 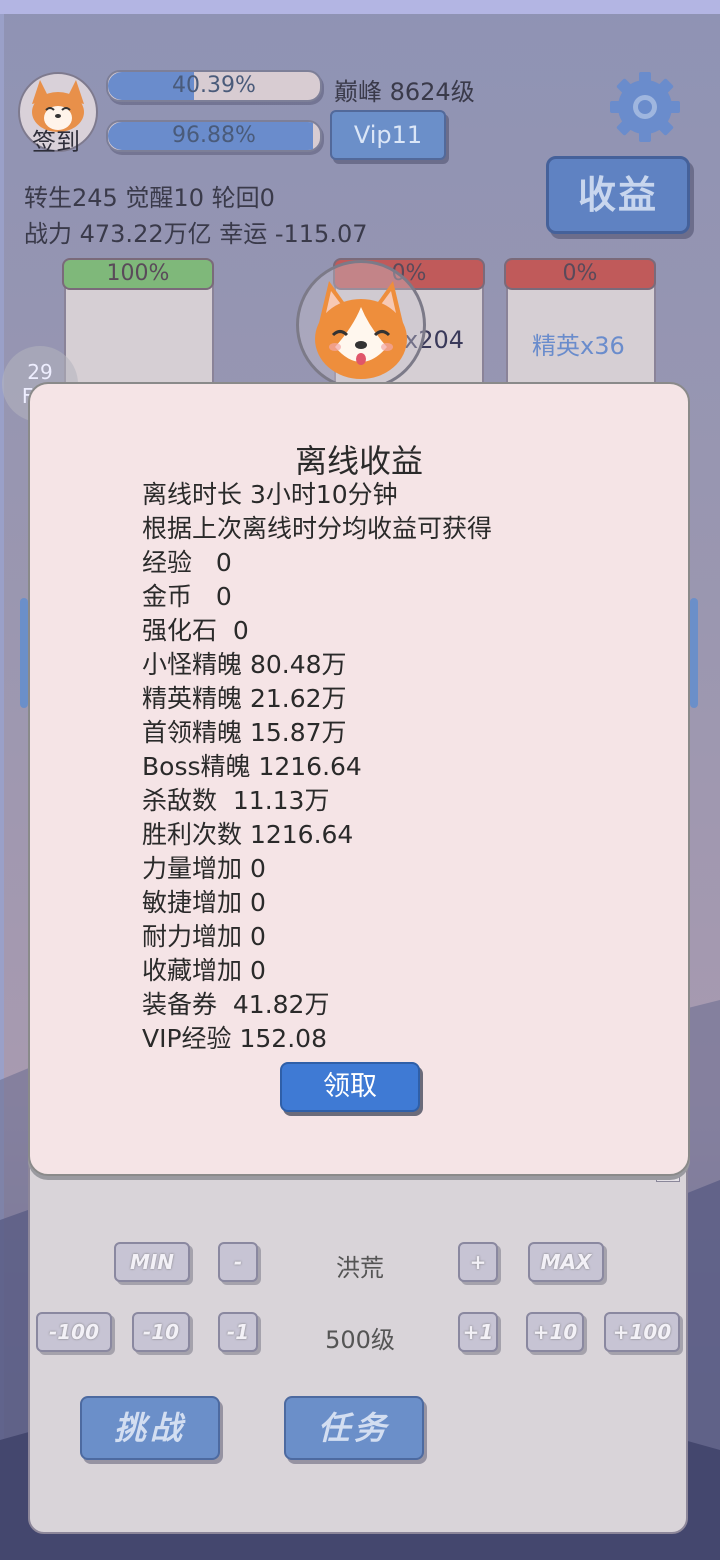 What do you see at coordinates (244, 698) in the screenshot?
I see `reward-line: 精英精魄 21.62万` at bounding box center [244, 698].